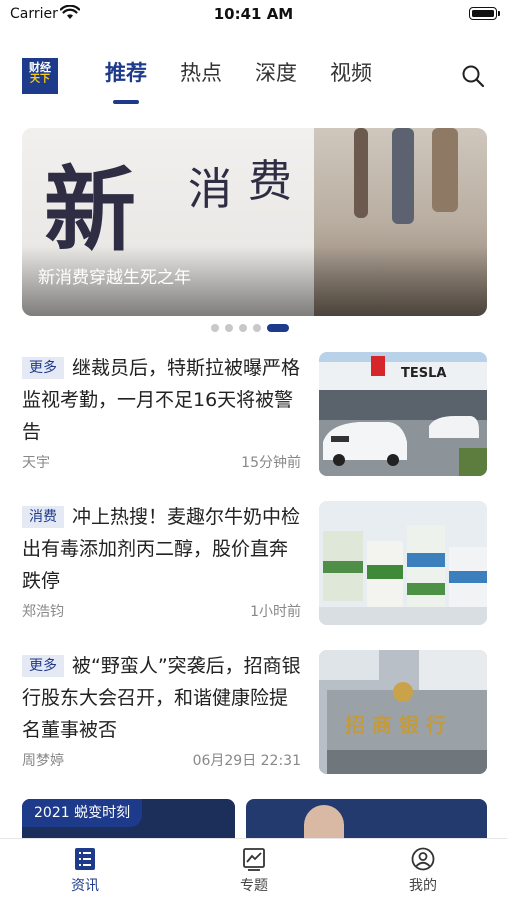 This screenshot has height=900, width=507. I want to click on tab-depth: 深度, so click(276, 76).